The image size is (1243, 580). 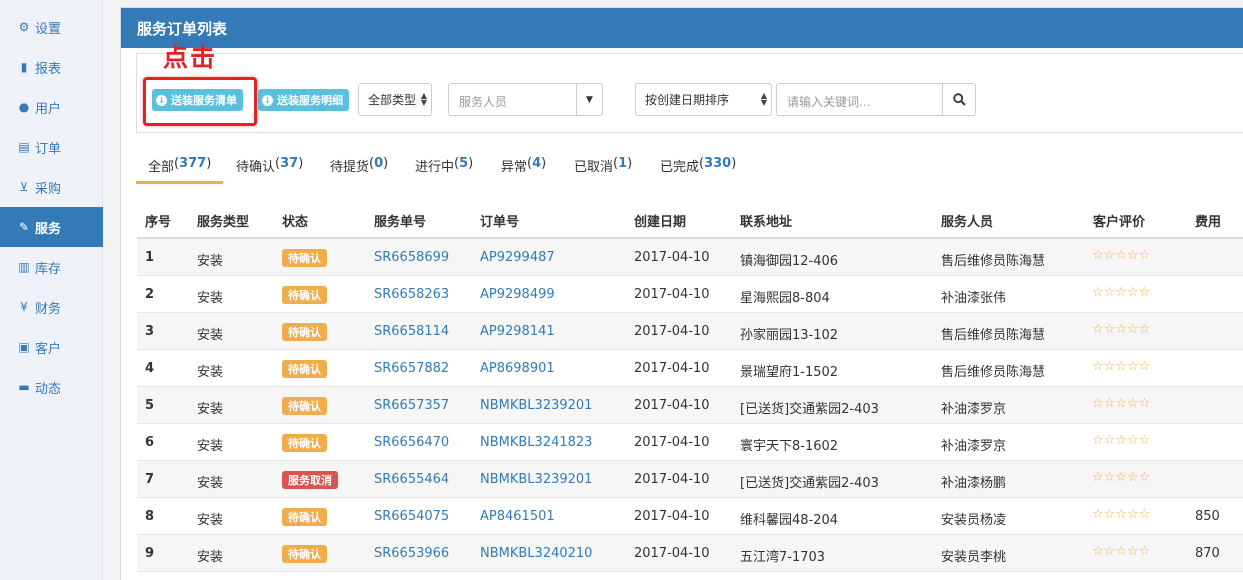 What do you see at coordinates (51, 107) in the screenshot?
I see `sidebar-item-users: ● 用户` at bounding box center [51, 107].